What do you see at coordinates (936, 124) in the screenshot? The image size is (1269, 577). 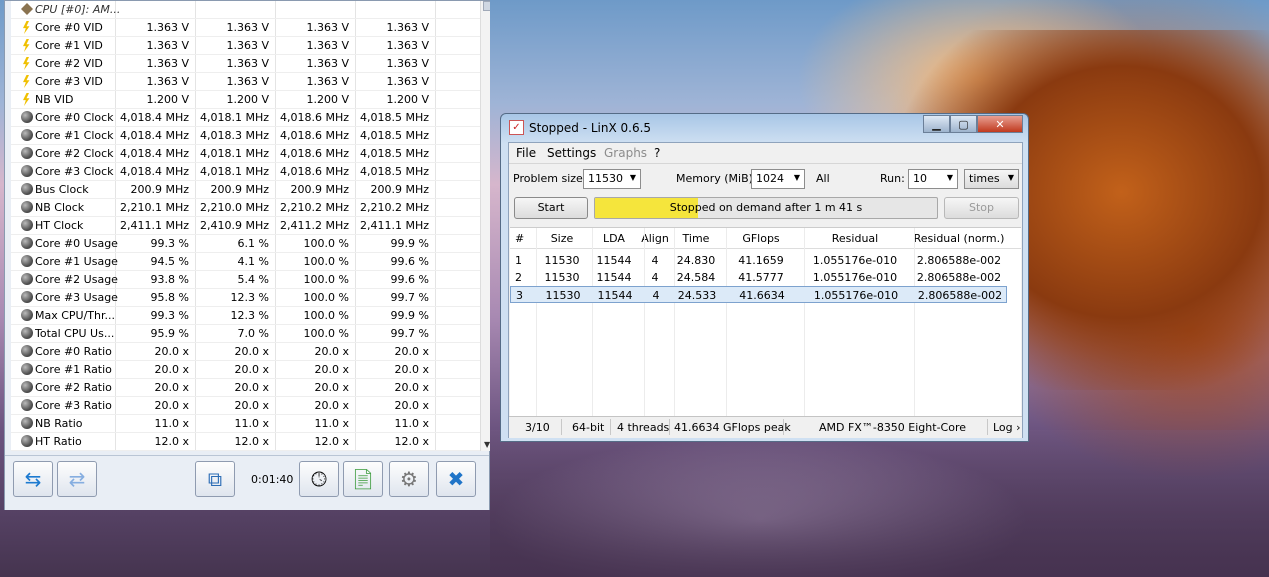 I see `minimize-button: ▁` at bounding box center [936, 124].